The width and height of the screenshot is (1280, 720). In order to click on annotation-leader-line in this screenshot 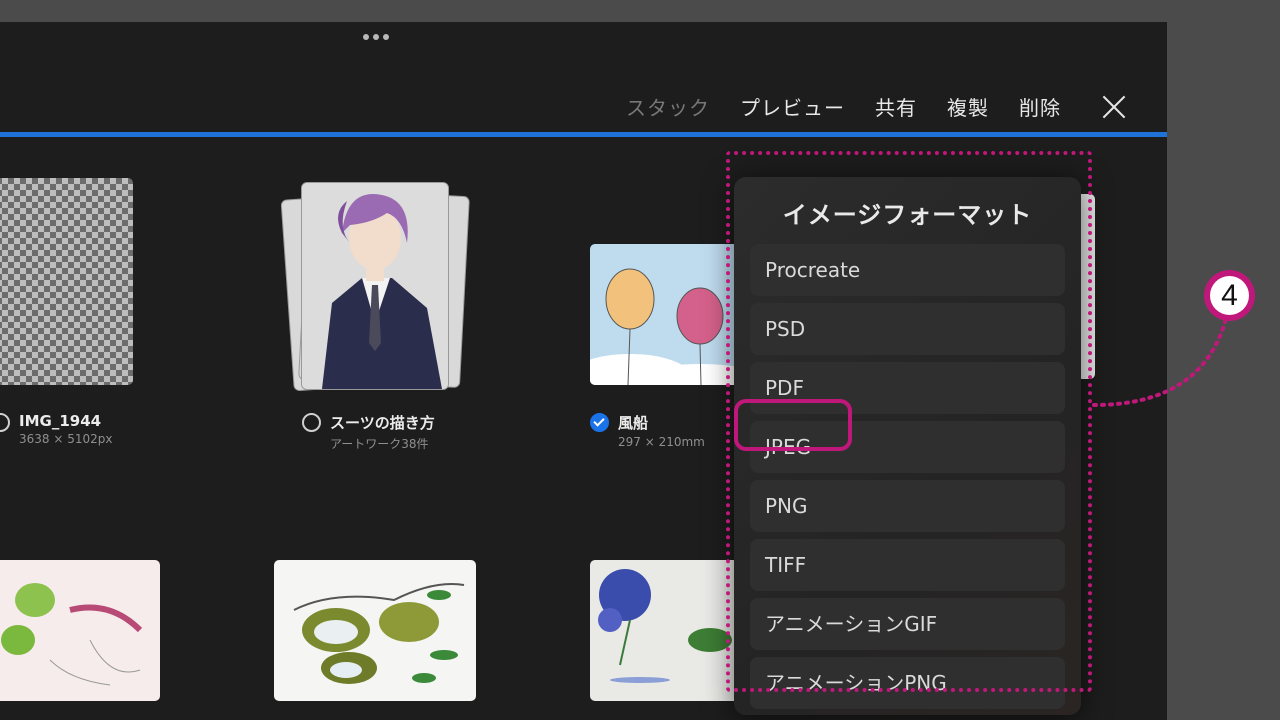, I will do `click(1159, 363)`.